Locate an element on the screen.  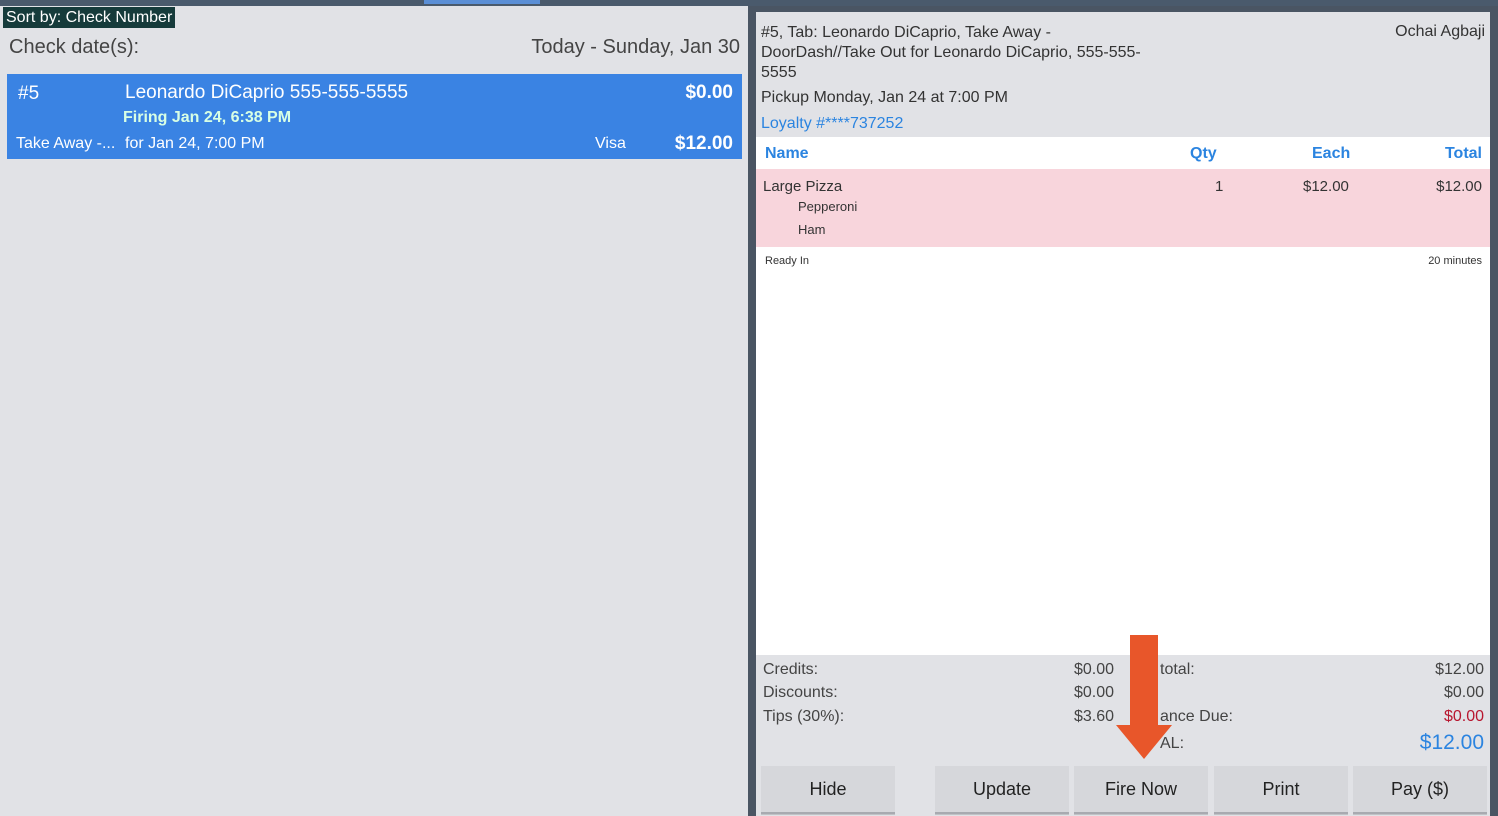
tips-label: Tips (30%): is located at coordinates (804, 716).